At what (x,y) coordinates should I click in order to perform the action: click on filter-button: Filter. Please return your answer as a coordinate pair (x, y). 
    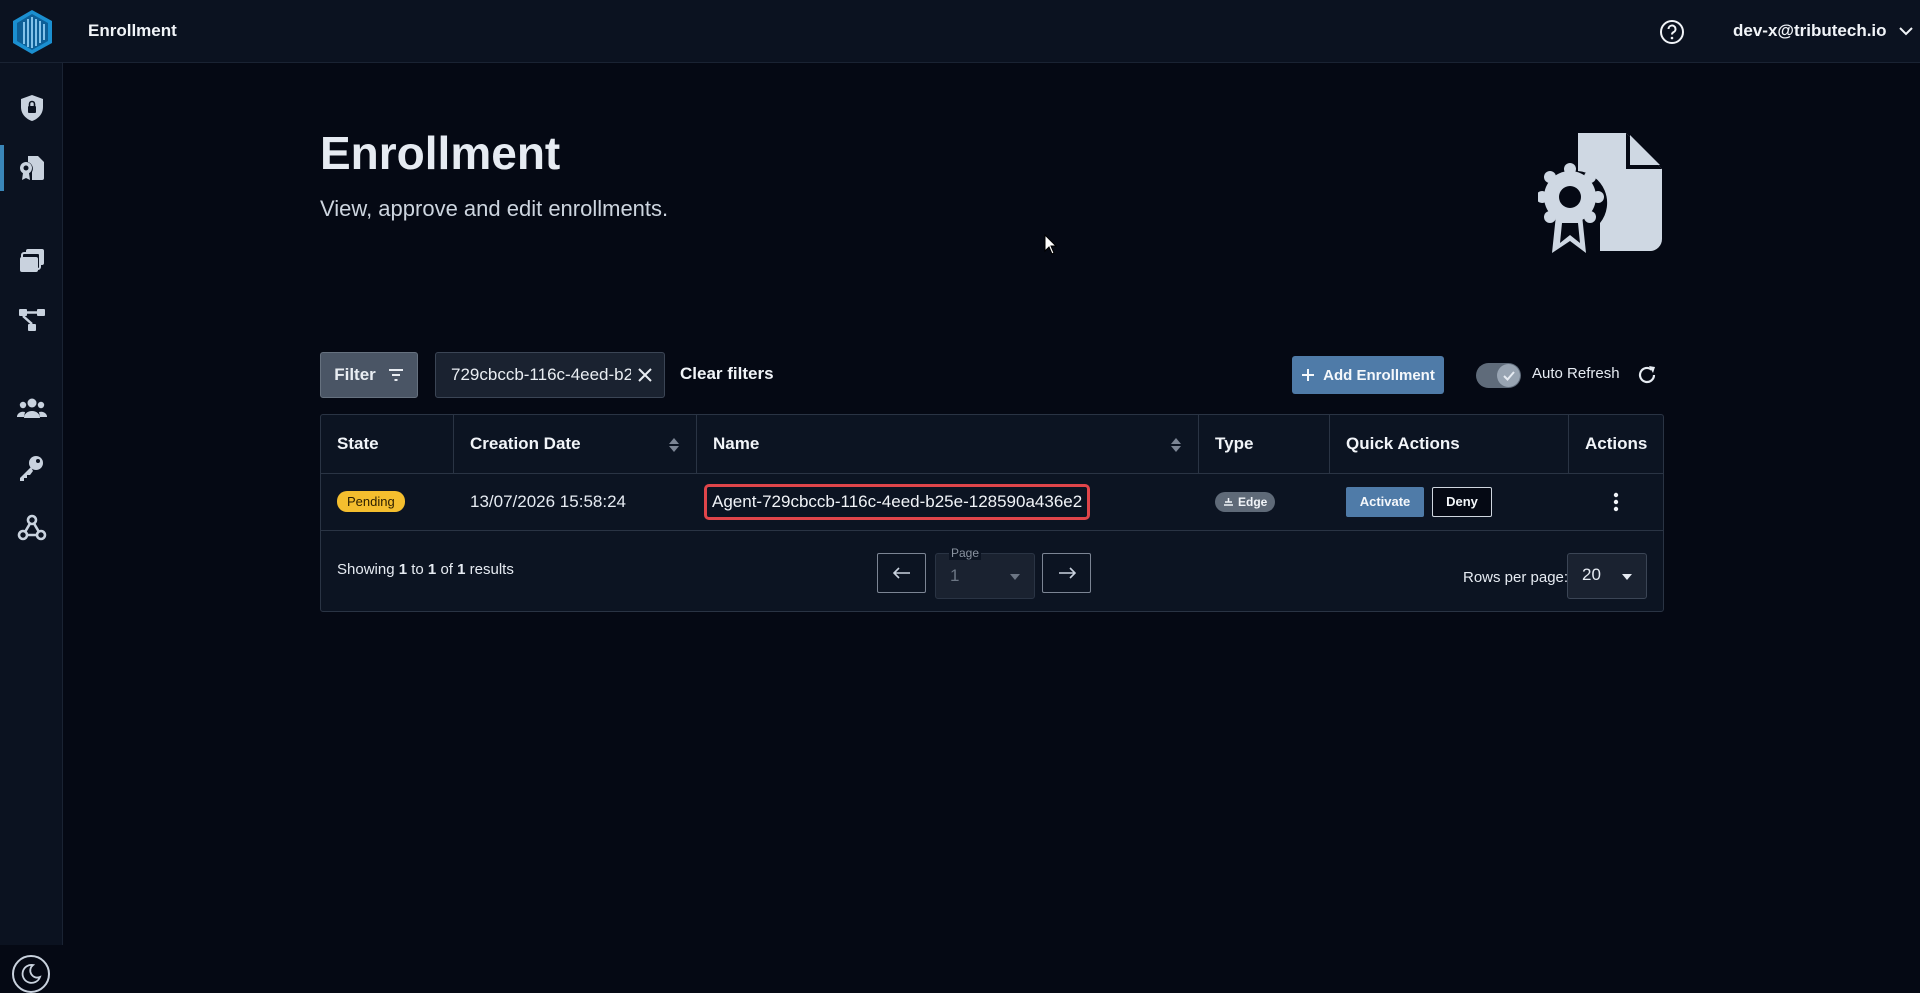
    Looking at the image, I should click on (369, 375).